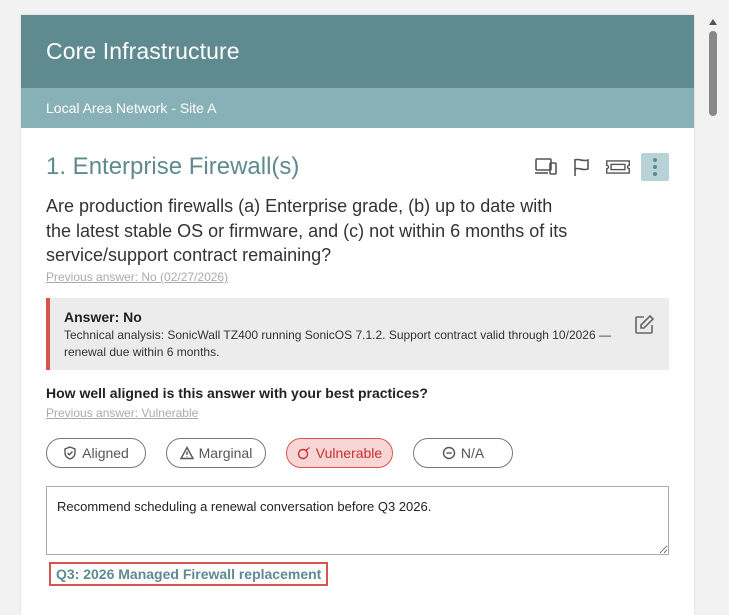  Describe the element at coordinates (70, 453) in the screenshot. I see `shield-check-icon` at that location.